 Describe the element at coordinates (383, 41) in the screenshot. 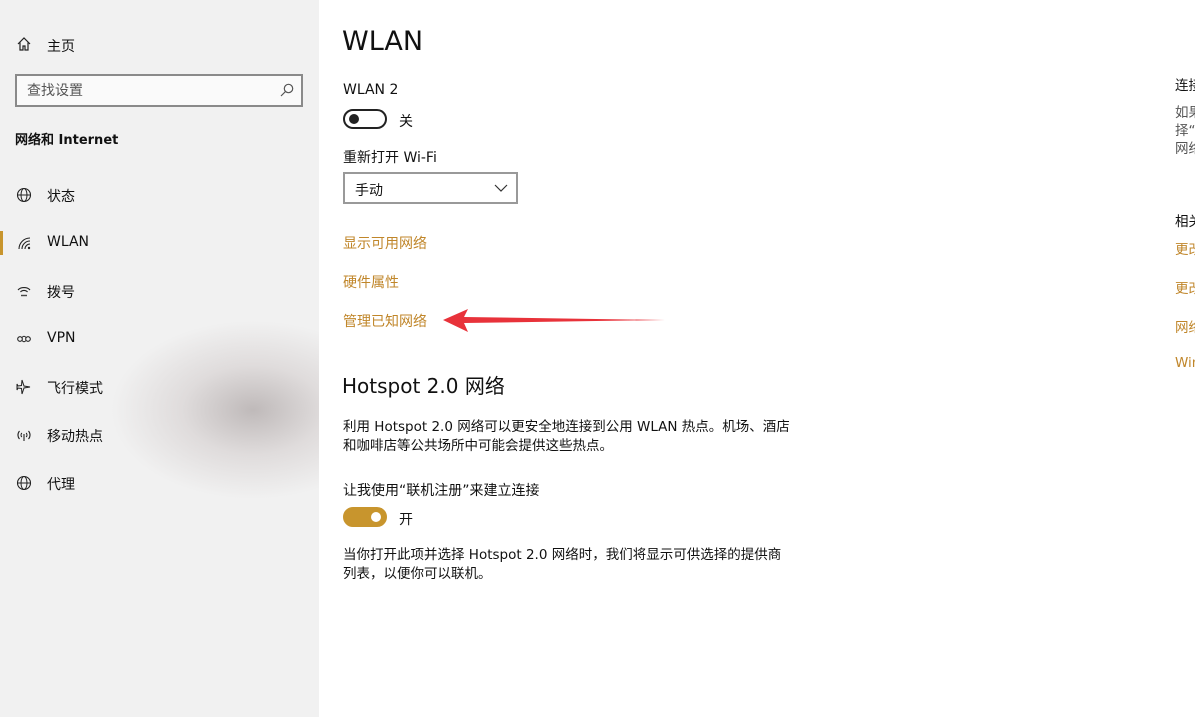

I see `page-title: WLAN` at that location.